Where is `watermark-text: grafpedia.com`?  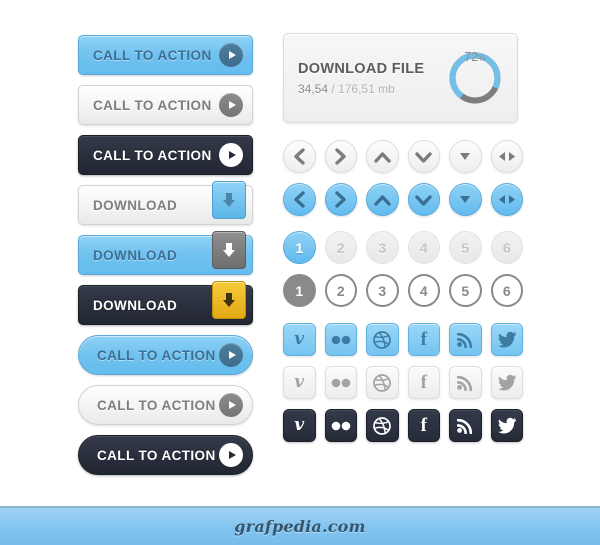
watermark-text: grafpedia.com is located at coordinates (300, 526).